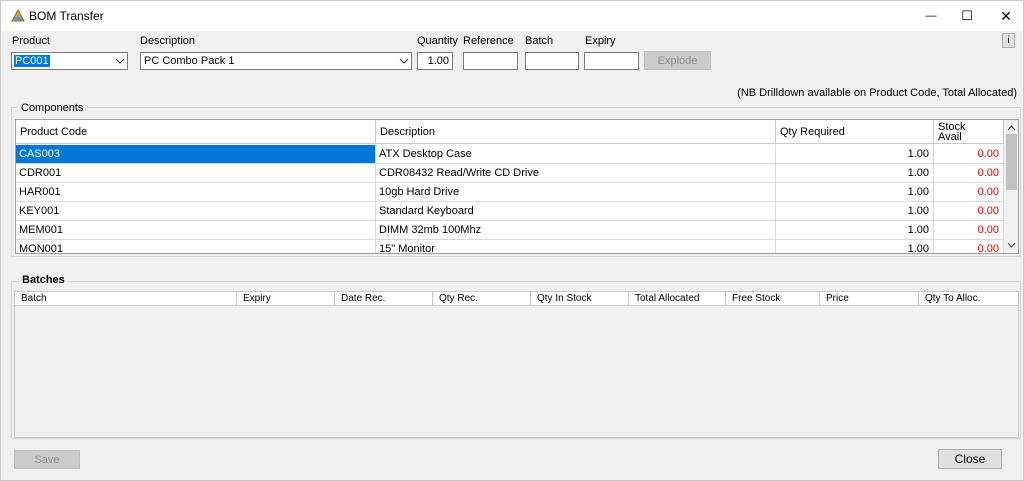 The image size is (1024, 481). Describe the element at coordinates (32, 61) in the screenshot. I see `product-value: PC001` at that location.